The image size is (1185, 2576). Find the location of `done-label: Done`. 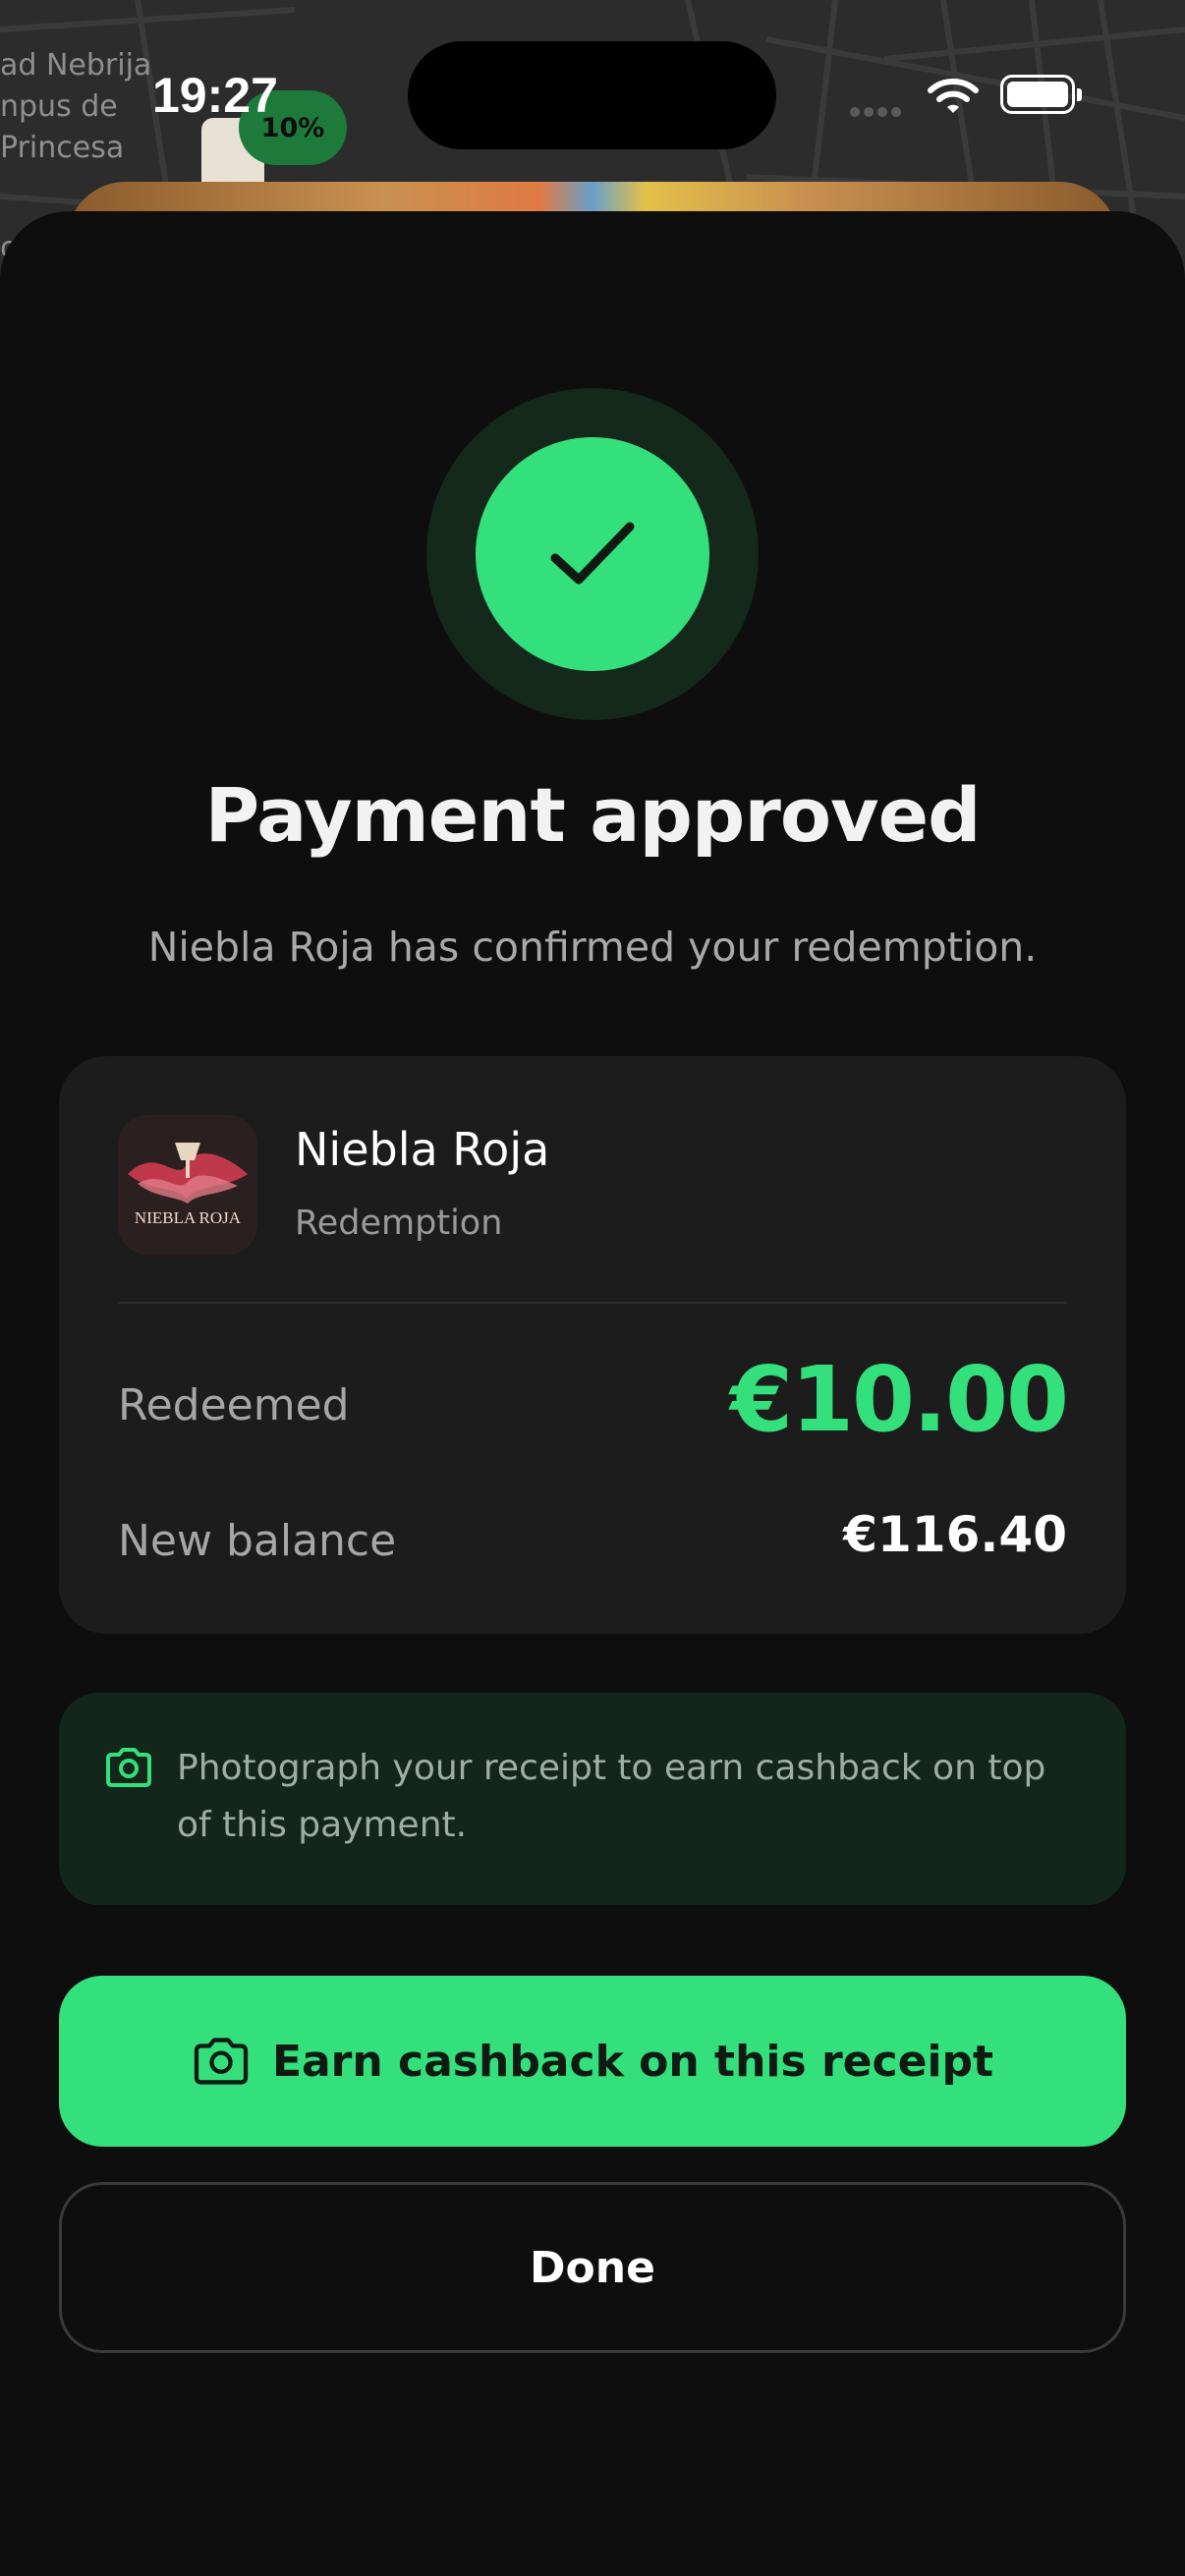

done-label: Done is located at coordinates (592, 2267).